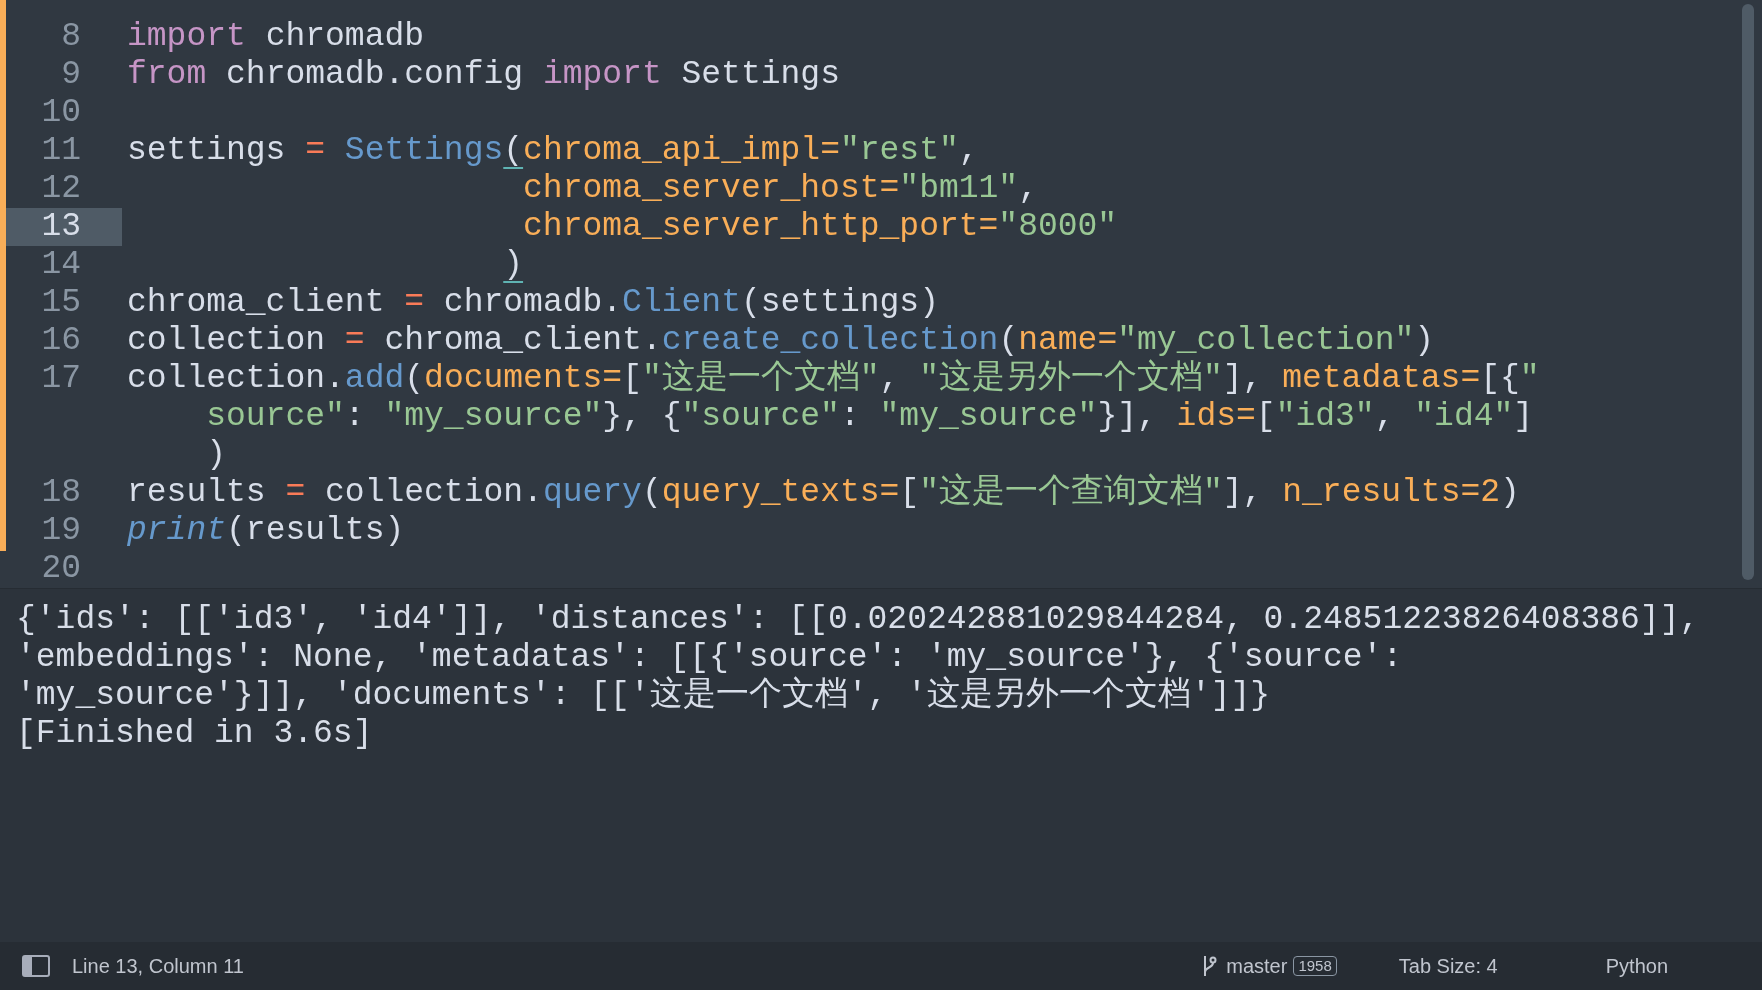 This screenshot has height=990, width=1762. Describe the element at coordinates (1529, 379) in the screenshot. I see `code-string: "` at that location.